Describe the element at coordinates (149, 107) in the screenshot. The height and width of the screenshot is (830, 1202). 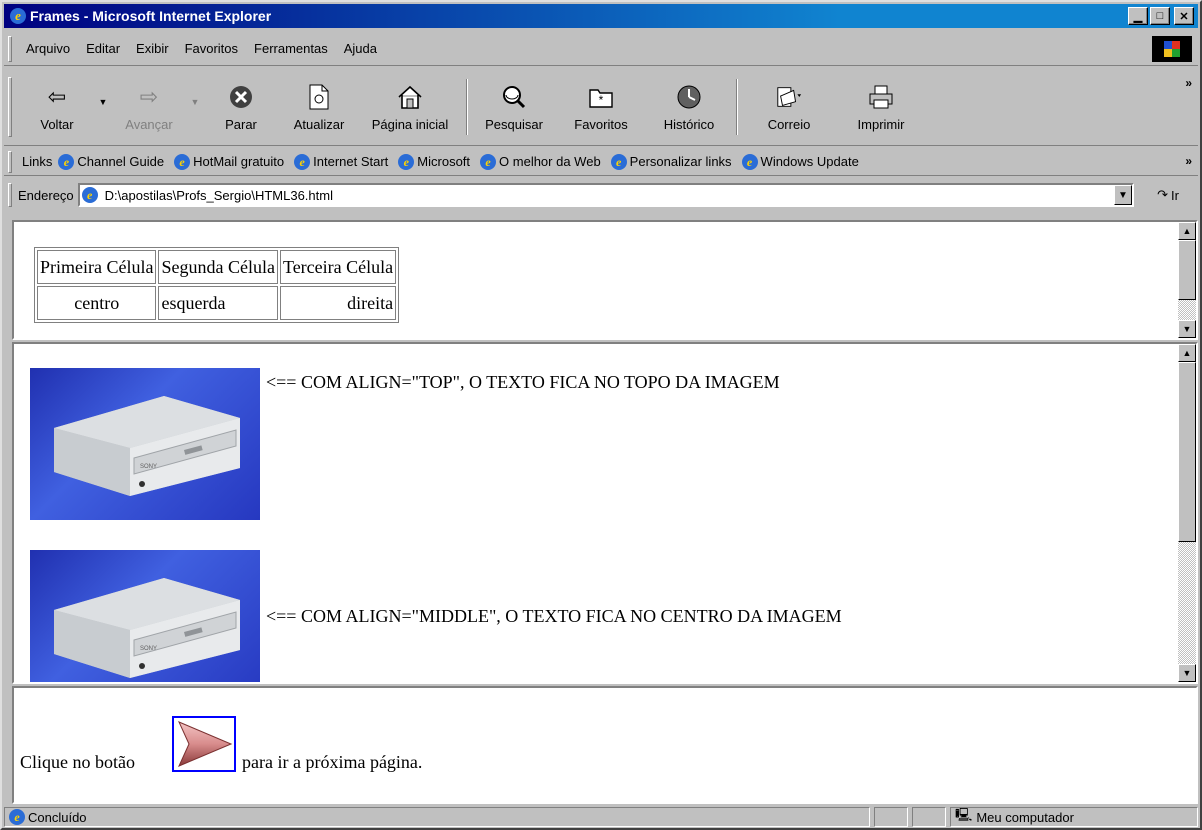
I see `forward-button: ⇨ Avançar` at that location.